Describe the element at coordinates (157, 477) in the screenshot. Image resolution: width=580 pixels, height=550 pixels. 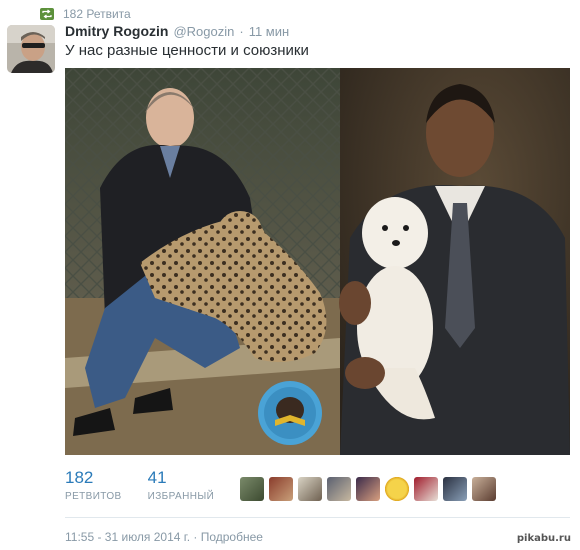
I see `favorites-count: 41` at that location.